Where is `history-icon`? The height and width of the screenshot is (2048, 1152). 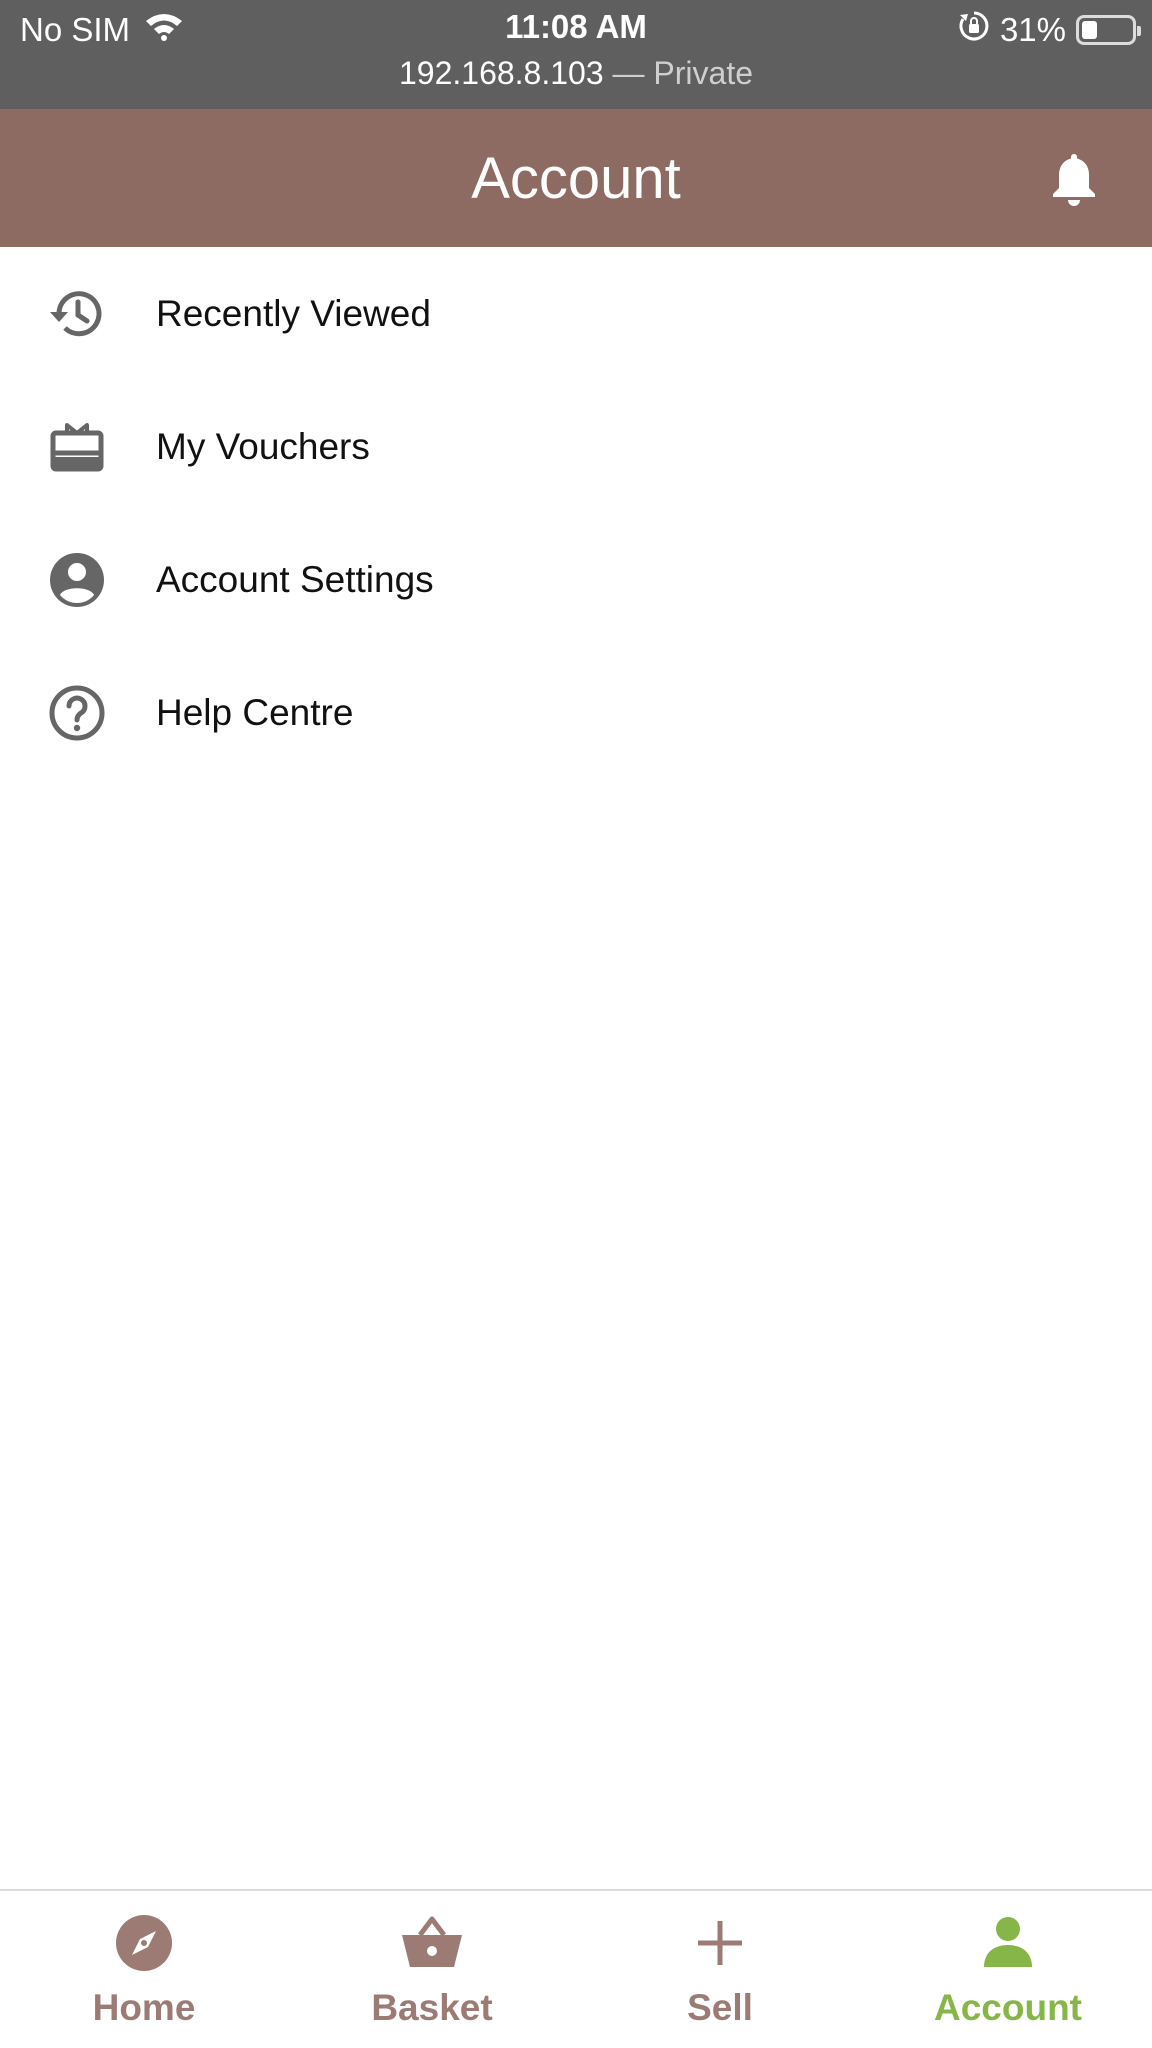 history-icon is located at coordinates (77, 314).